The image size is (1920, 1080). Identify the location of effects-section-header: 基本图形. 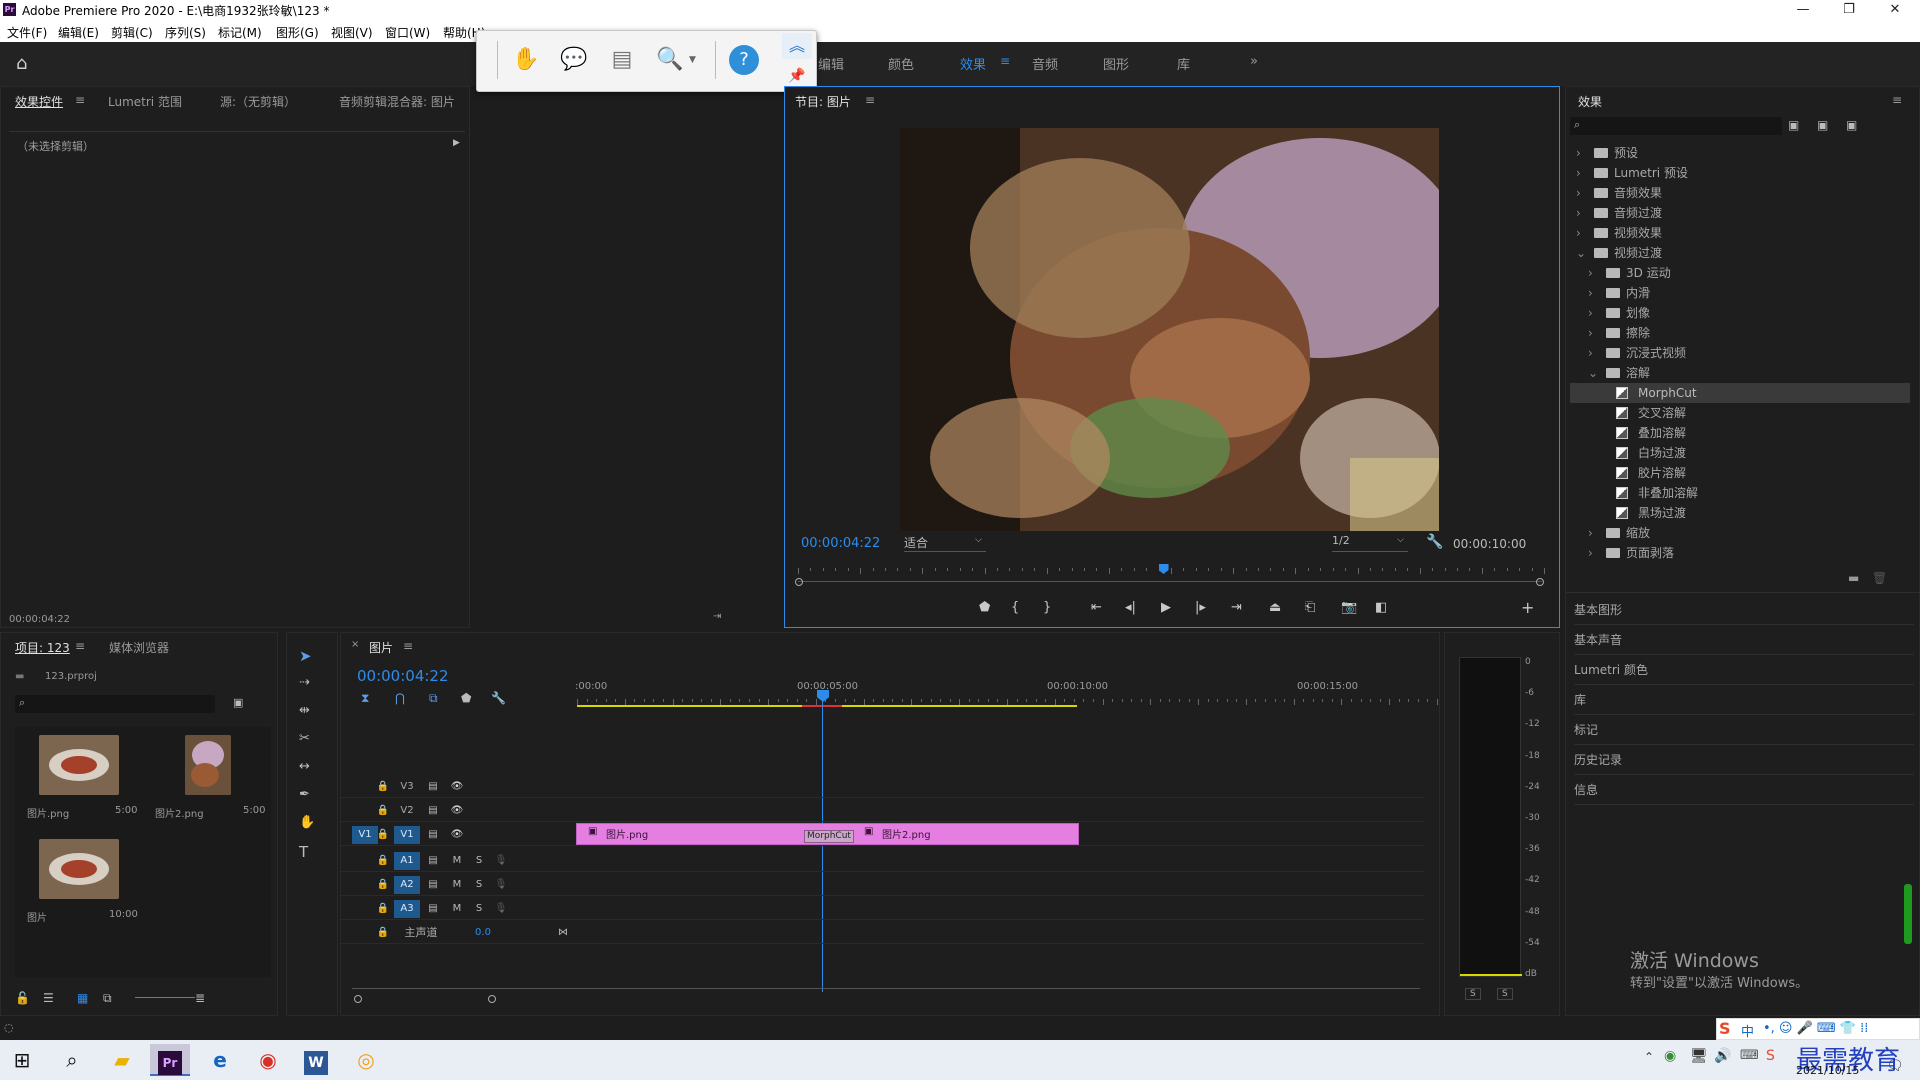
(1744, 613).